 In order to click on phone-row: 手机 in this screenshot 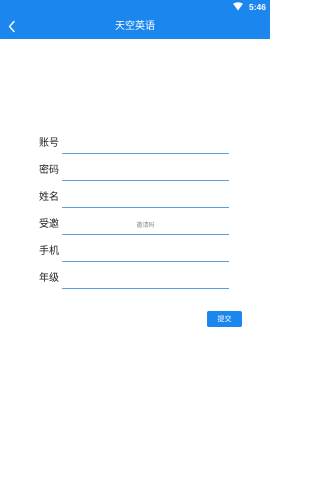, I will do `click(135, 253)`.